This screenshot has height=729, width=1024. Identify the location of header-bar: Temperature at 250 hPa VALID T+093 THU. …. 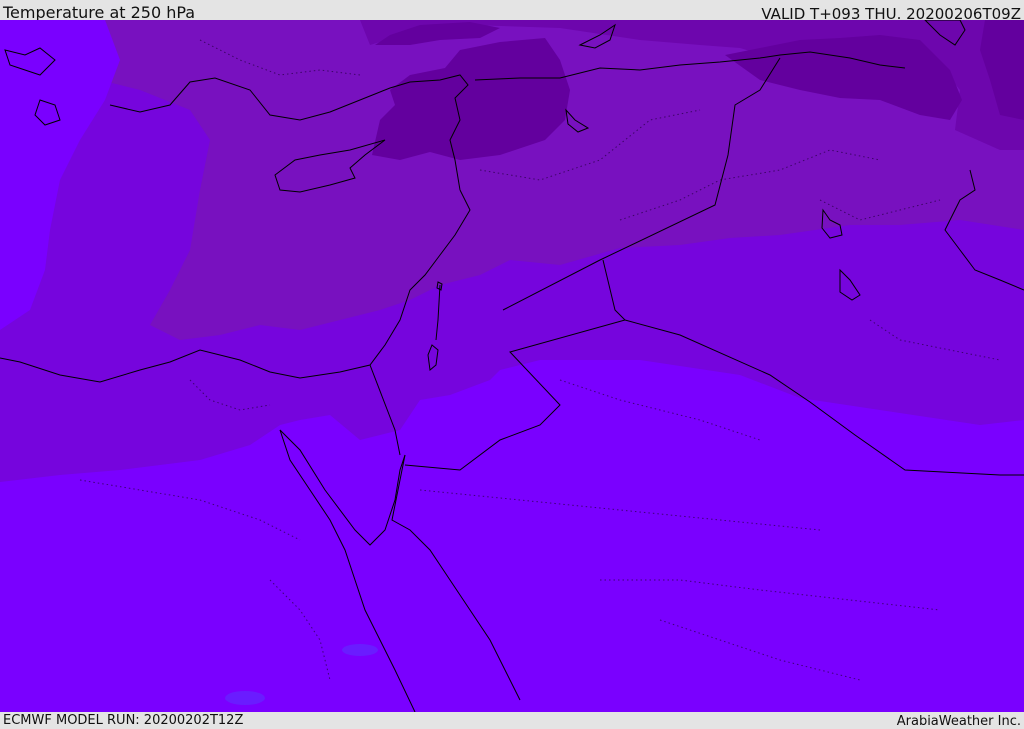
(512, 11).